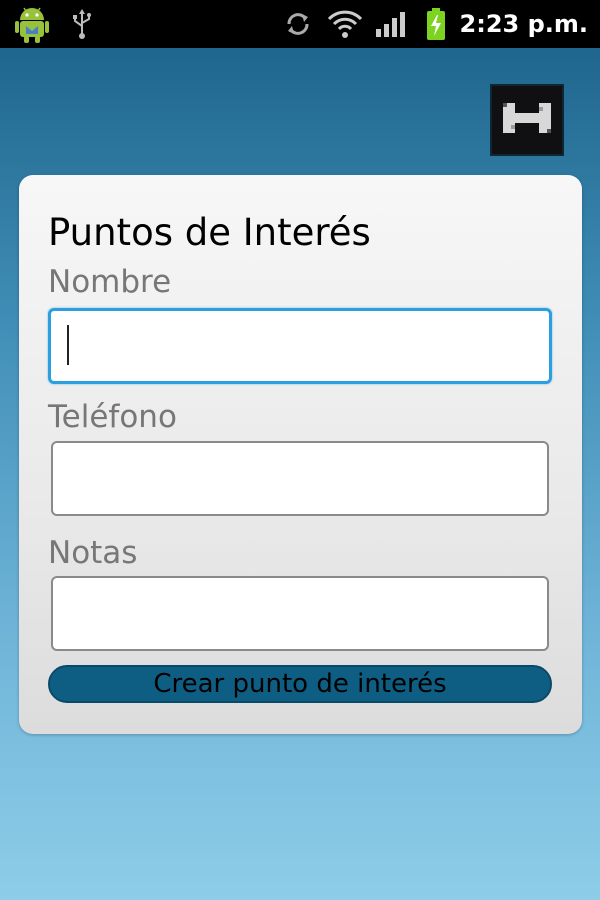  I want to click on nombre-input, so click(300, 346).